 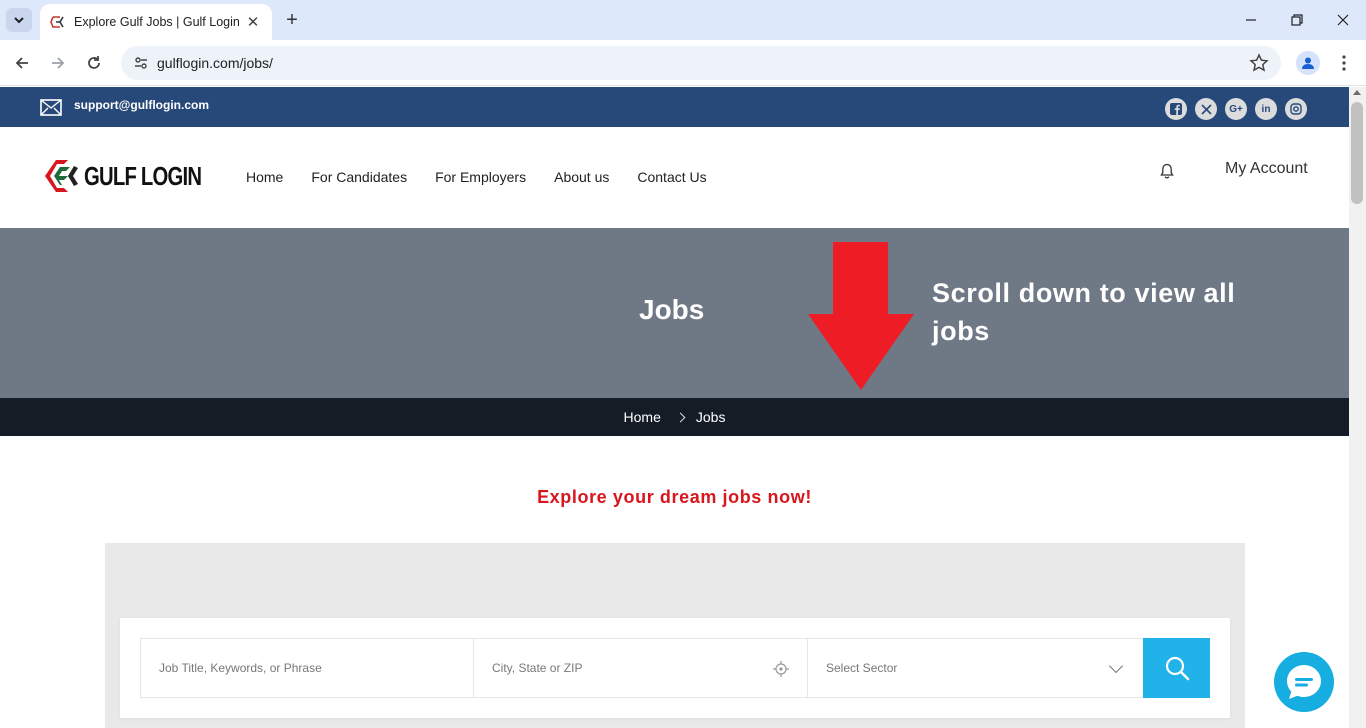 What do you see at coordinates (51, 107) in the screenshot?
I see `envelope-icon` at bounding box center [51, 107].